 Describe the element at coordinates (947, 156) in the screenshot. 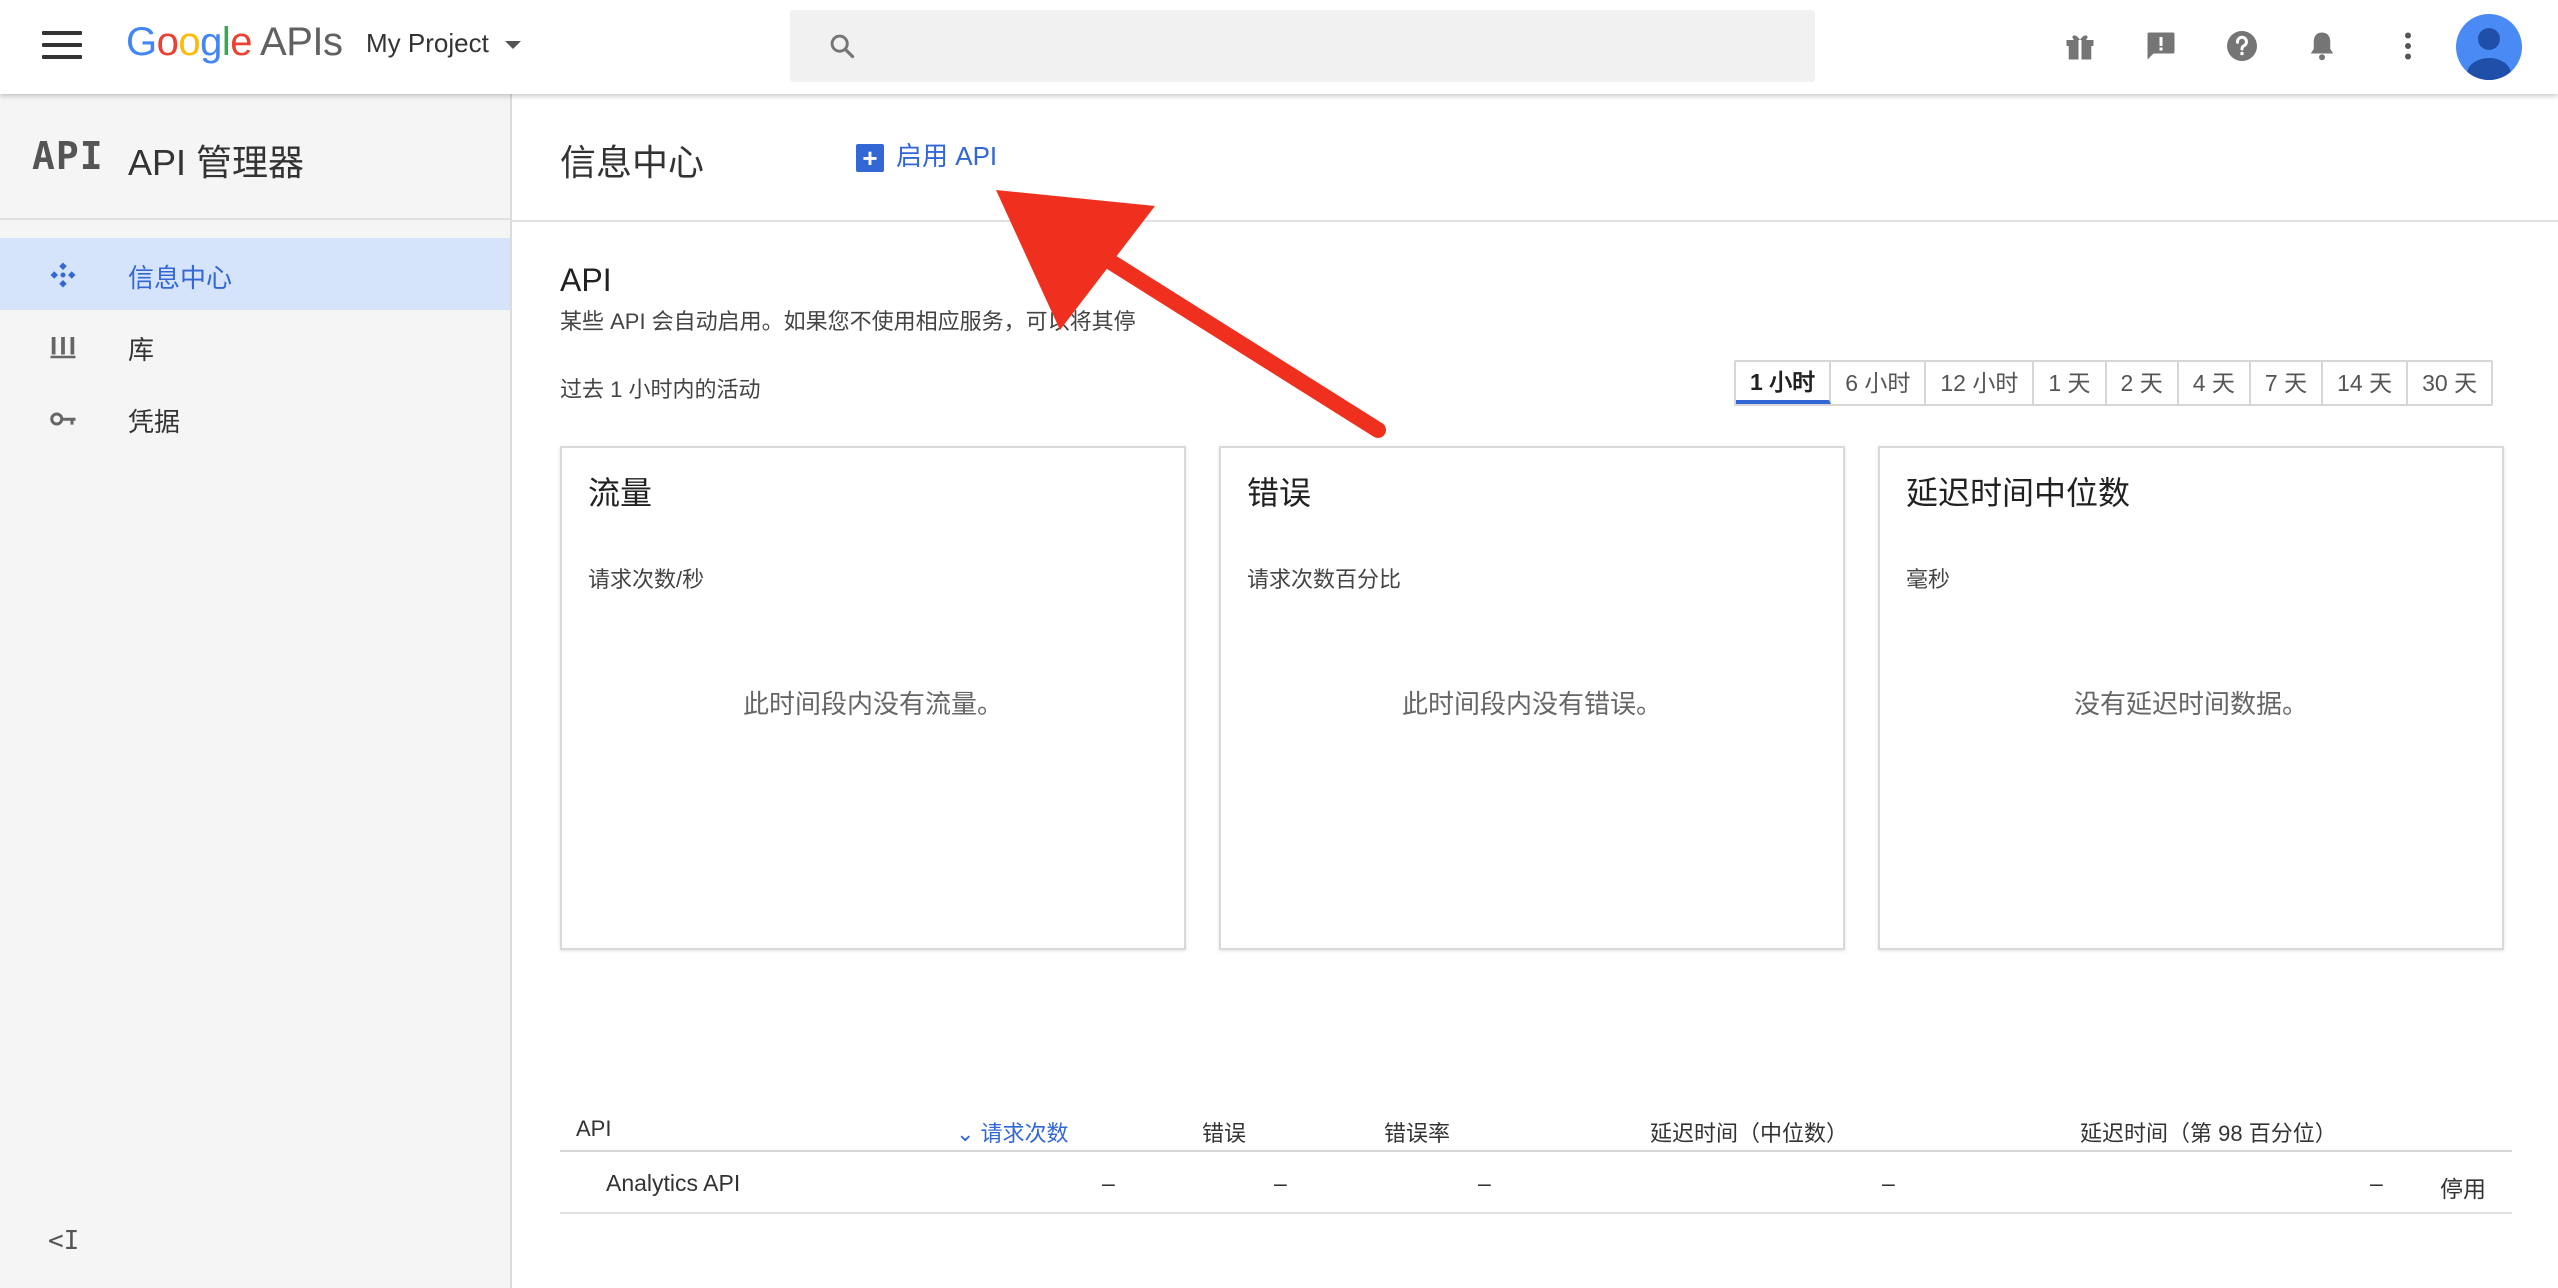

I see `enable-api-label: 启用 API` at that location.